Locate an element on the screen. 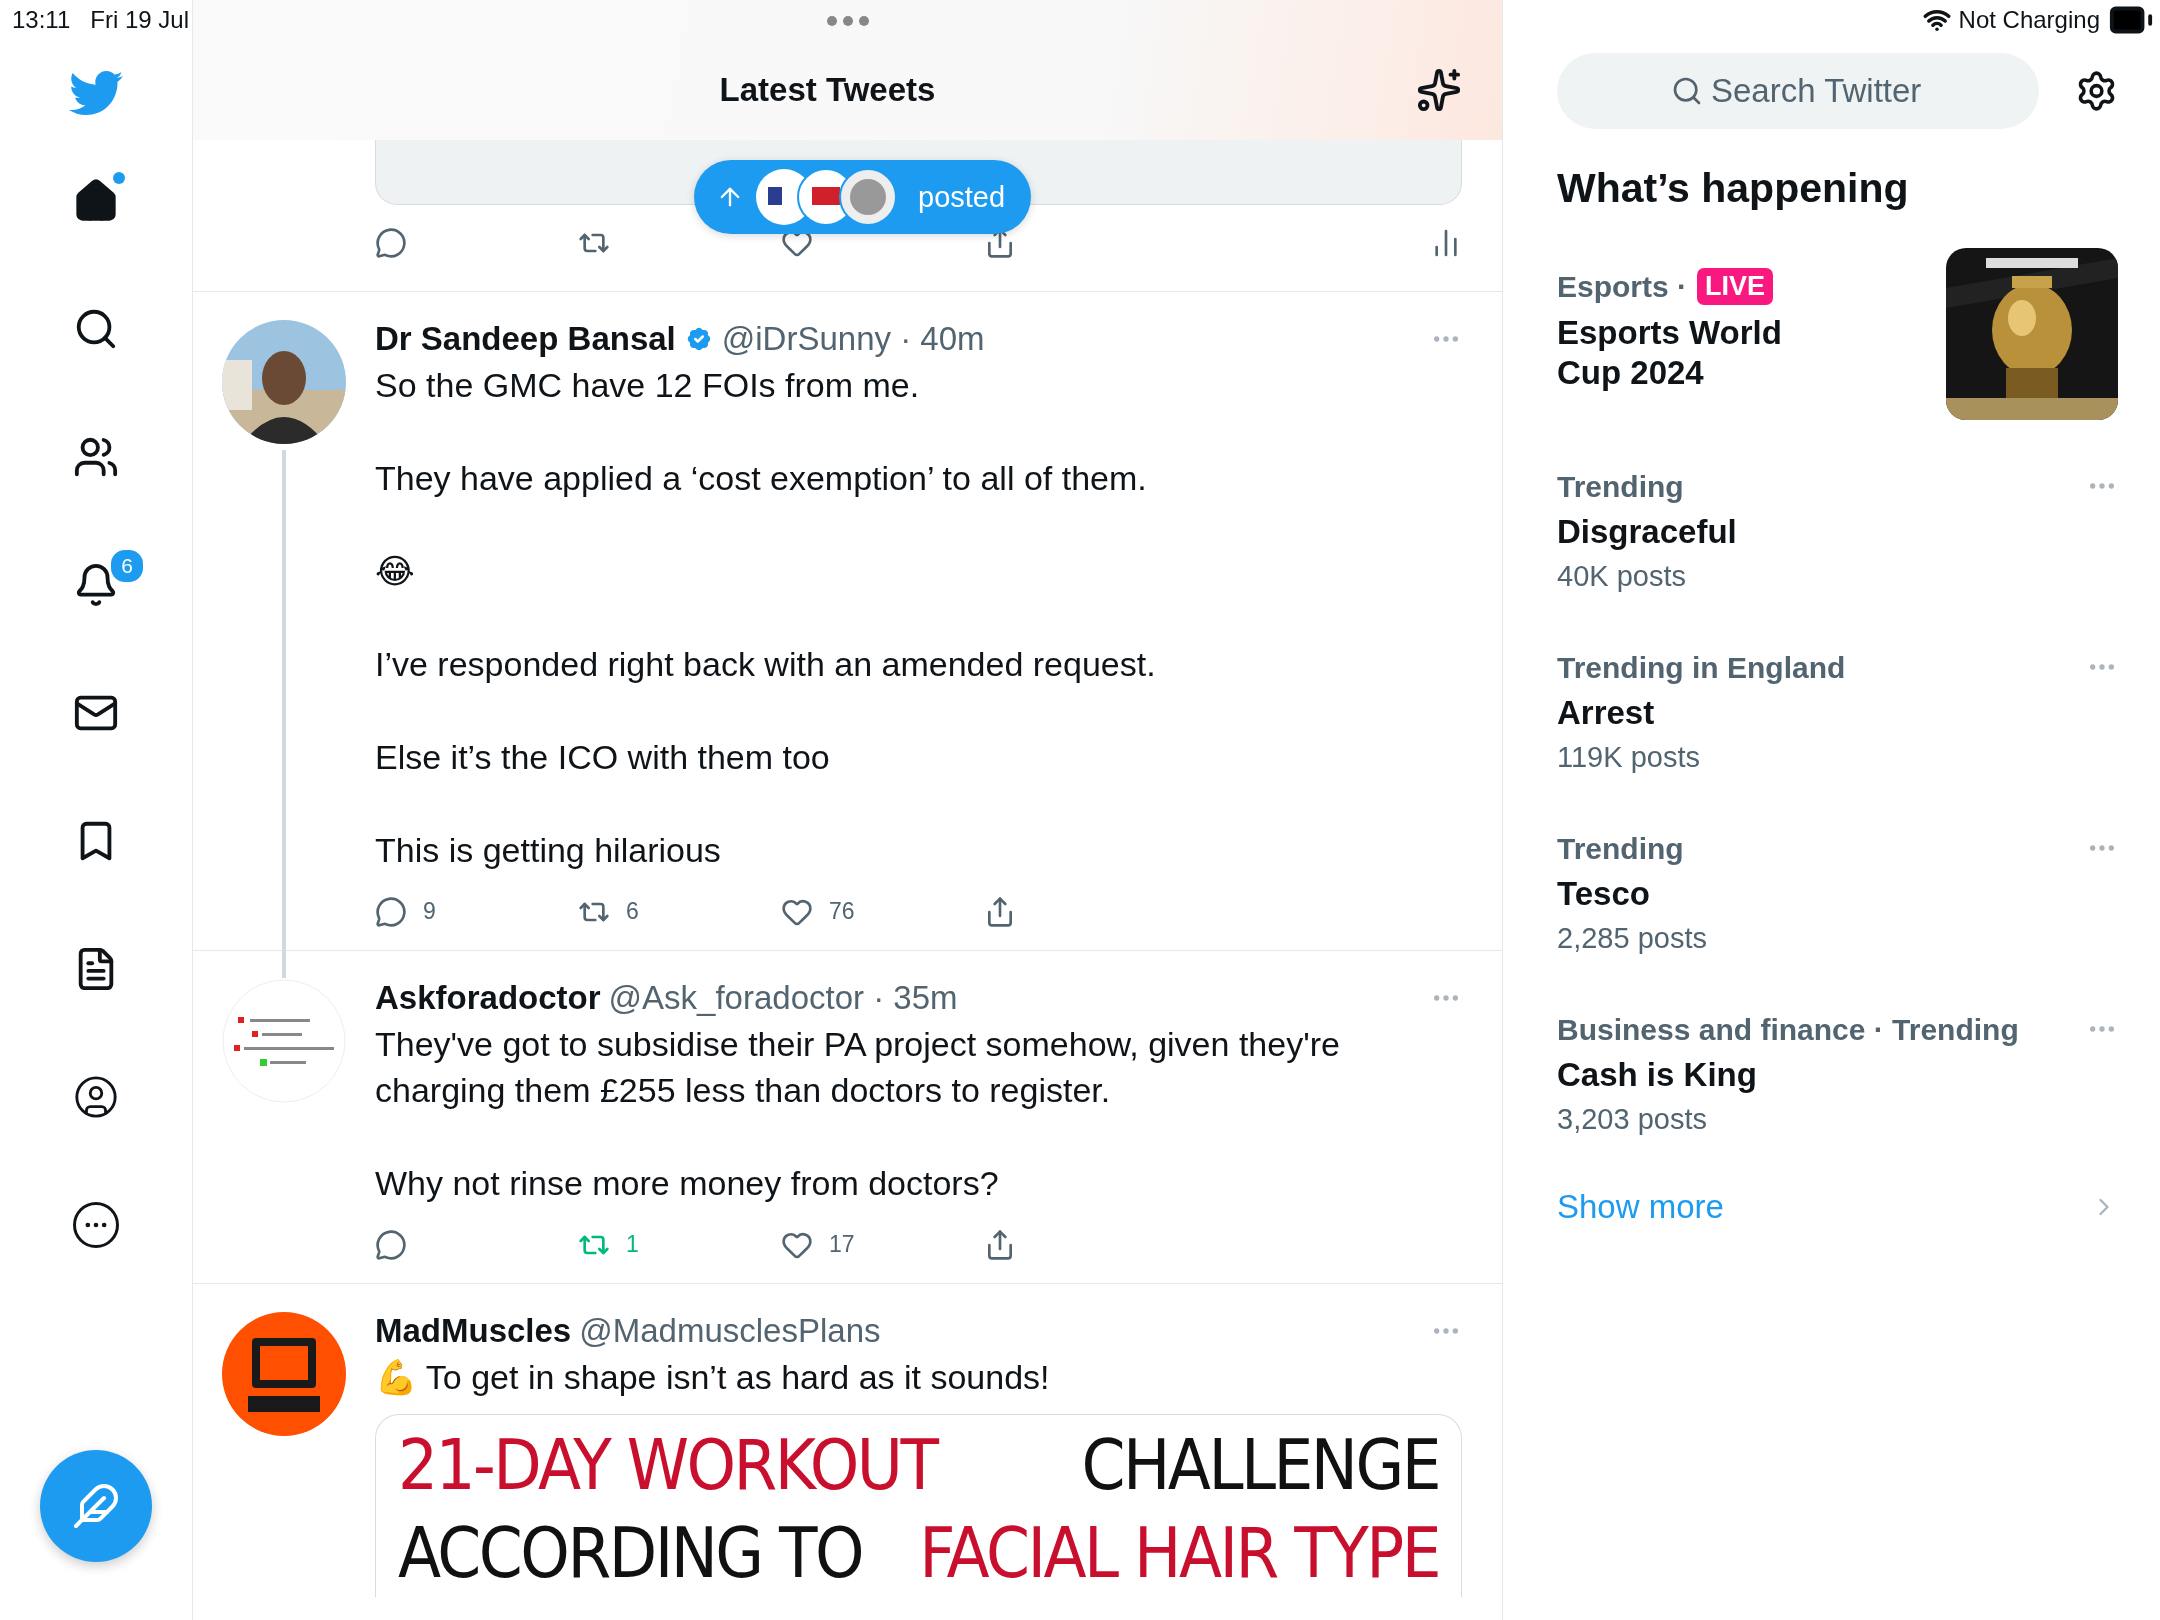 Image resolution: width=2160 pixels, height=1620 pixels. notification-count: 6 is located at coordinates (127, 566).